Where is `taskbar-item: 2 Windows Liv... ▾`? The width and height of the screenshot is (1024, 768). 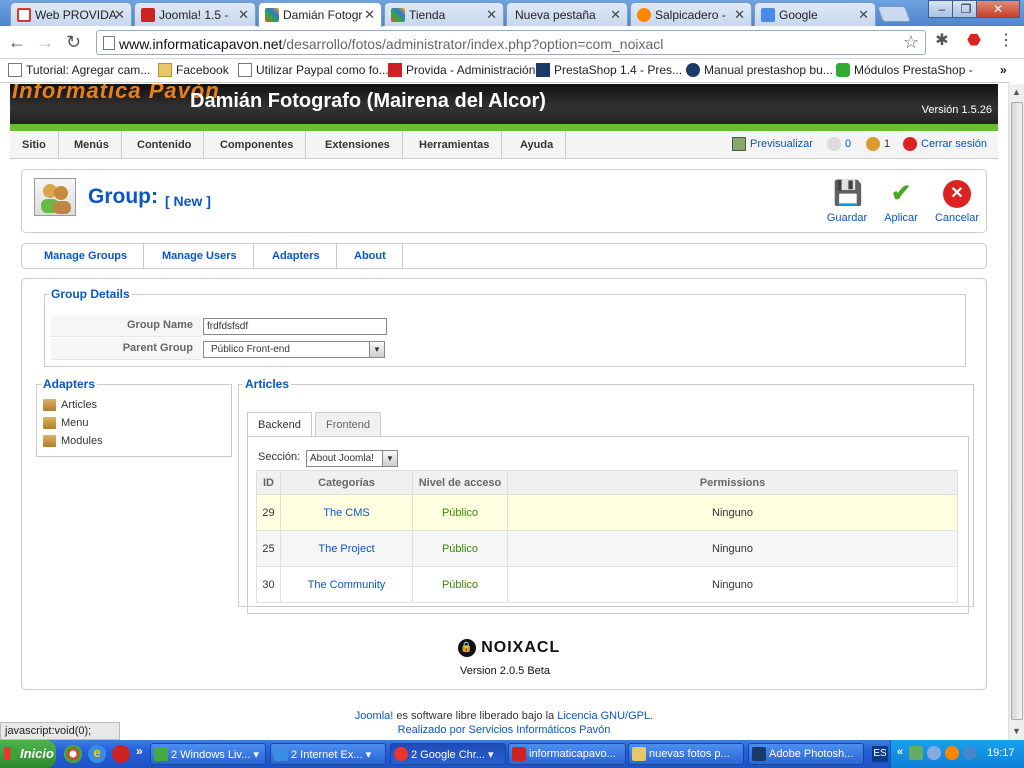
taskbar-item: 2 Windows Liv... ▾ is located at coordinates (208, 754).